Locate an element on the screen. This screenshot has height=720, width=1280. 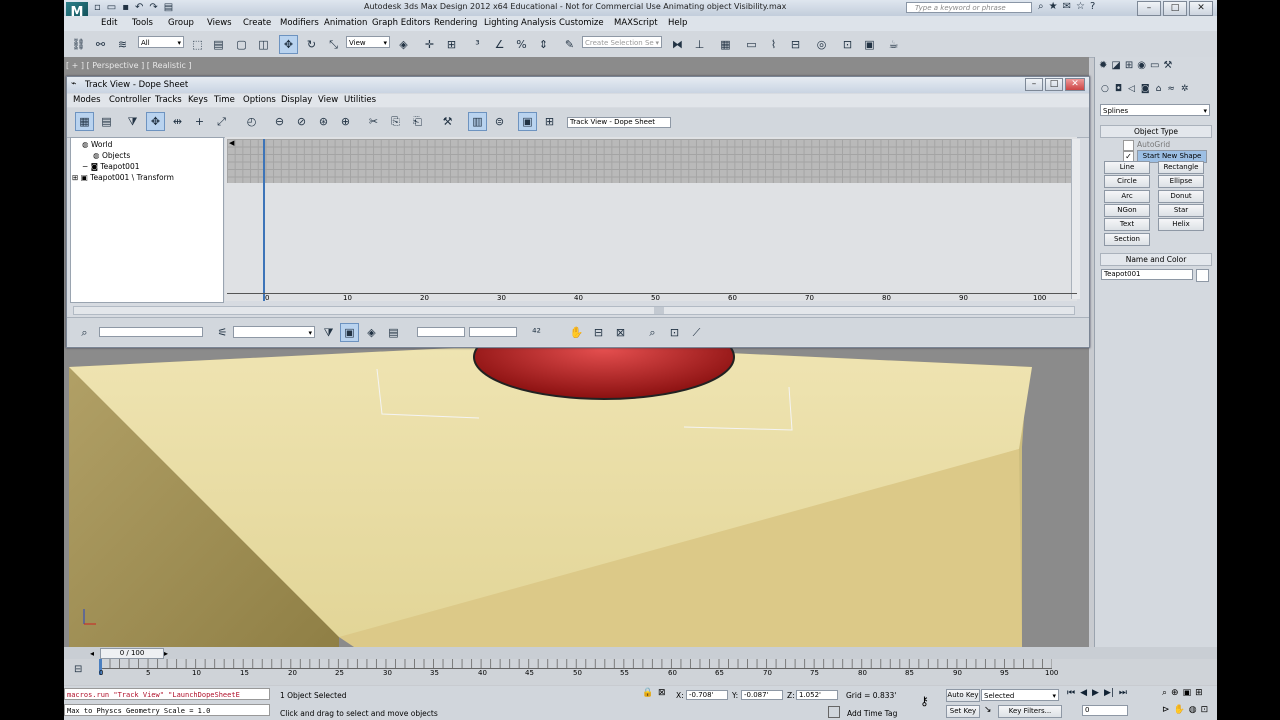
snap-frames-icon: ▣ is located at coordinates (527, 121).